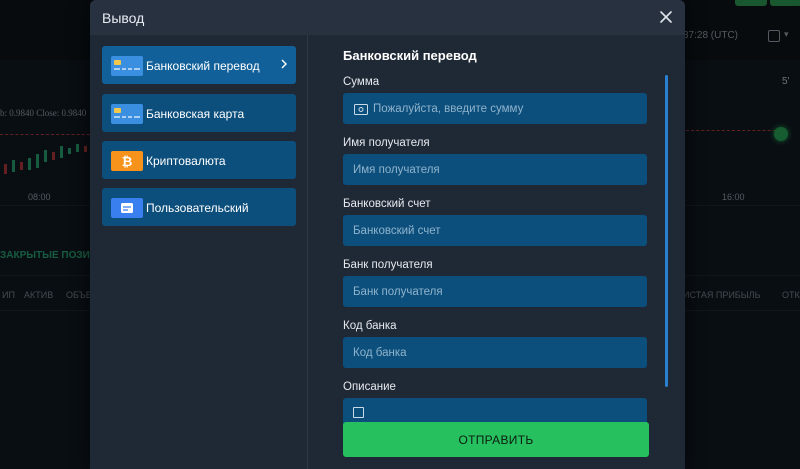 This screenshot has width=800, height=469. Describe the element at coordinates (495, 108) in the screenshot. I see `amount-input` at that location.